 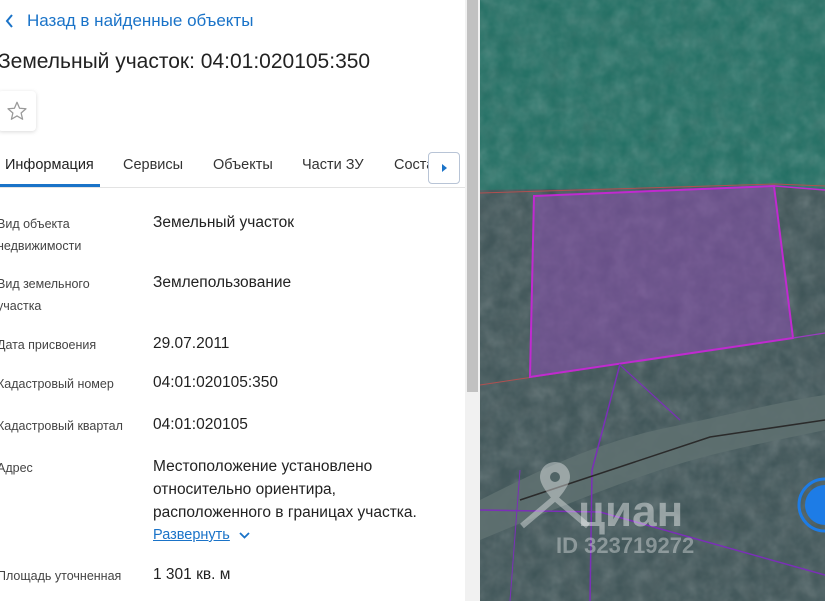 I want to click on tab-objects: Объекты, so click(x=243, y=165).